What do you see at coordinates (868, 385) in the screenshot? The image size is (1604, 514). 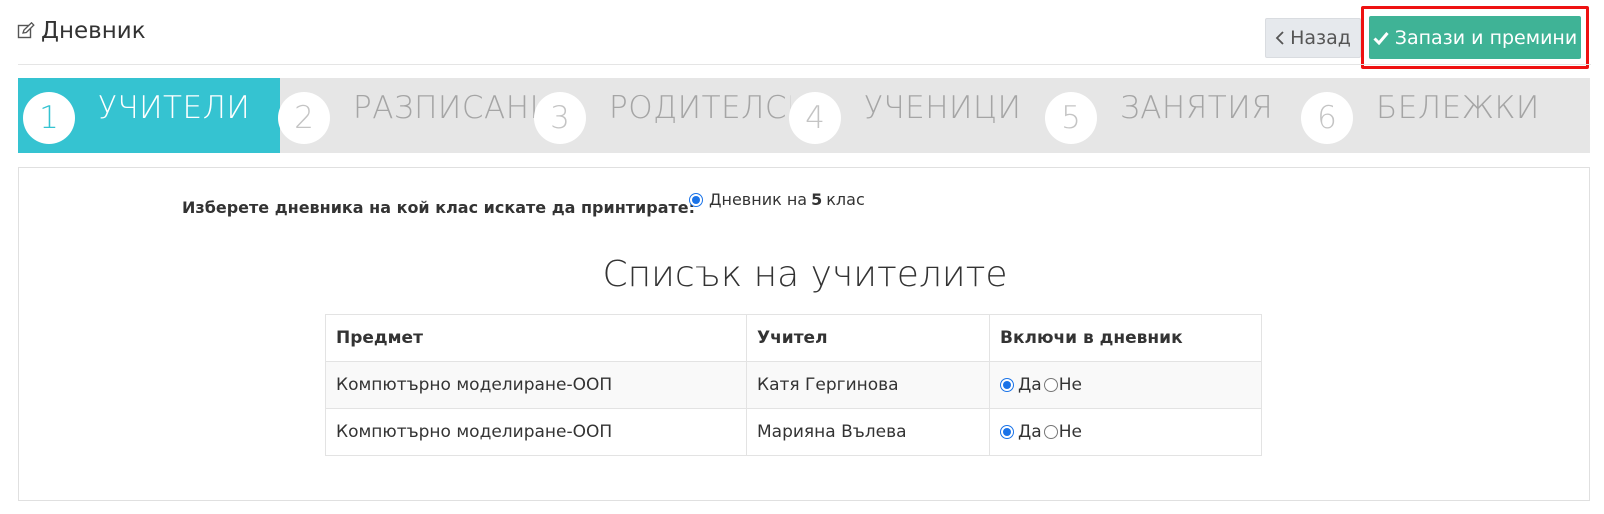 I see `teacher-cell: Катя Гергинова` at bounding box center [868, 385].